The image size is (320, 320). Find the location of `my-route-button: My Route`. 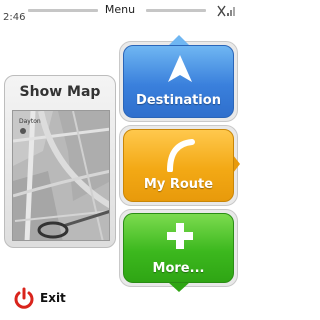

my-route-button: My Route is located at coordinates (178, 165).